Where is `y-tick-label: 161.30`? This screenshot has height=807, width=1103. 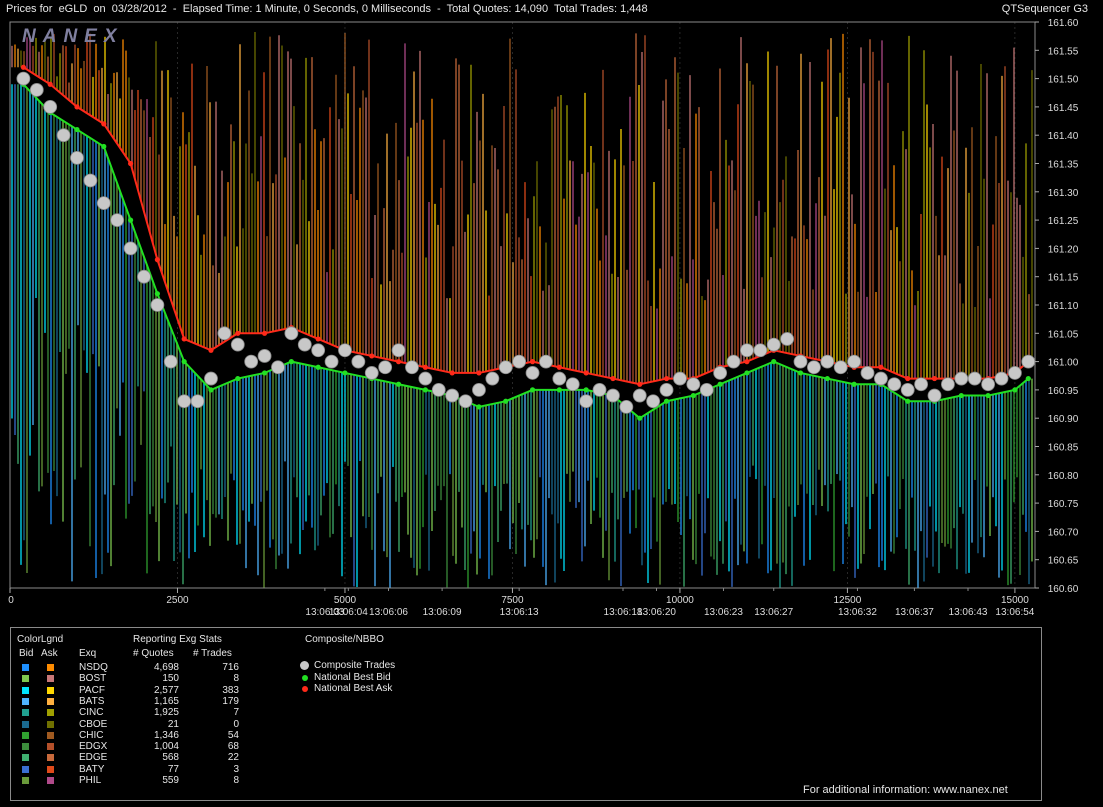 y-tick-label: 161.30 is located at coordinates (1063, 193).